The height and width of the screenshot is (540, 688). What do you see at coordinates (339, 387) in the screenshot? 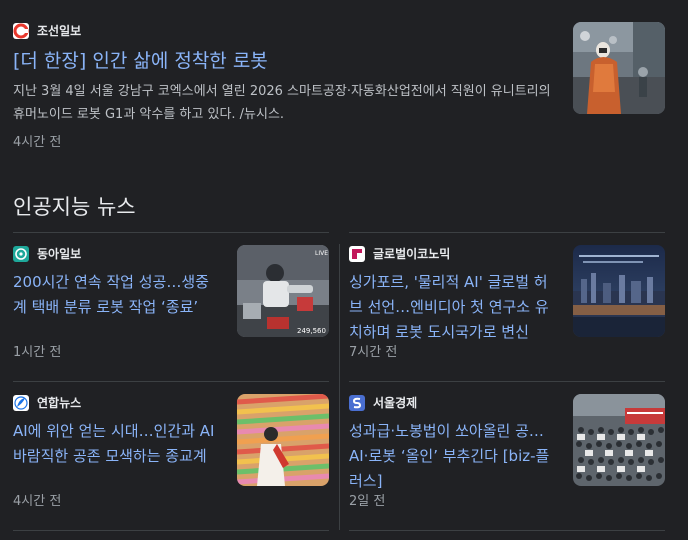
I see `column-divider` at bounding box center [339, 387].